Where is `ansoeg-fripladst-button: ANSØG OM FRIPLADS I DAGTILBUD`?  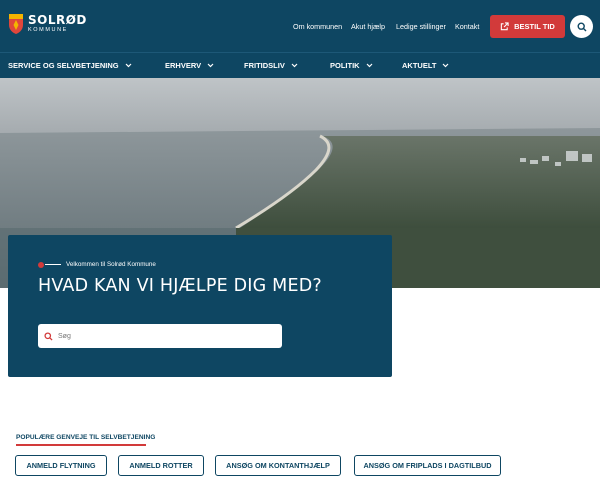
ansoeg-fripladst-button: ANSØG OM FRIPLADS I DAGTILBUD is located at coordinates (427, 465).